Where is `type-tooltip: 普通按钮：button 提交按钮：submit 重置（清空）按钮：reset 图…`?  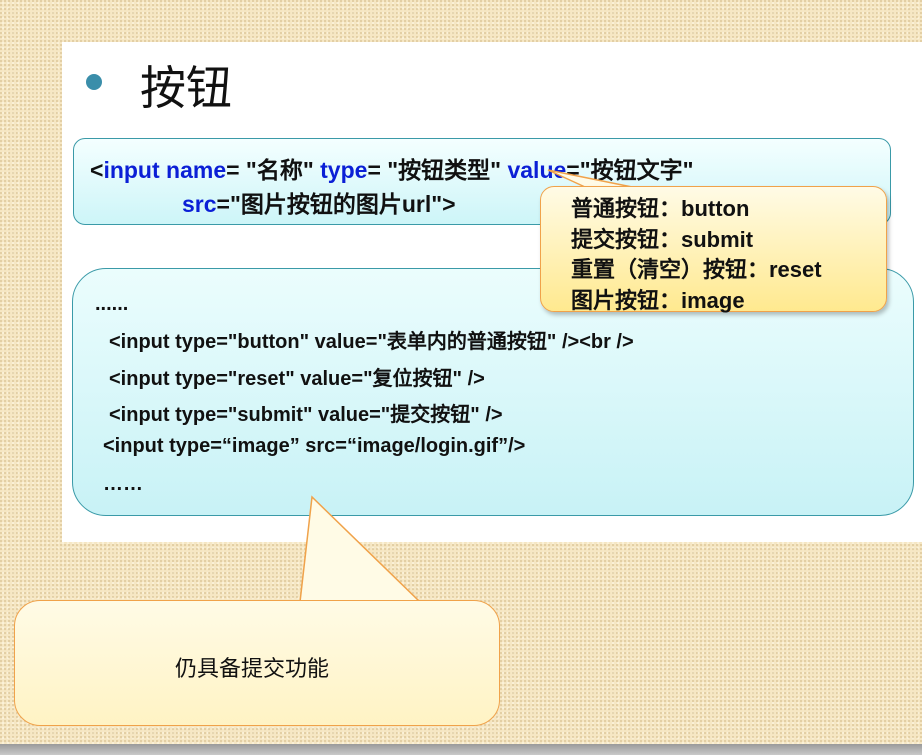
type-tooltip: 普通按钮：button 提交按钮：submit 重置（清空）按钮：reset 图… is located at coordinates (713, 249).